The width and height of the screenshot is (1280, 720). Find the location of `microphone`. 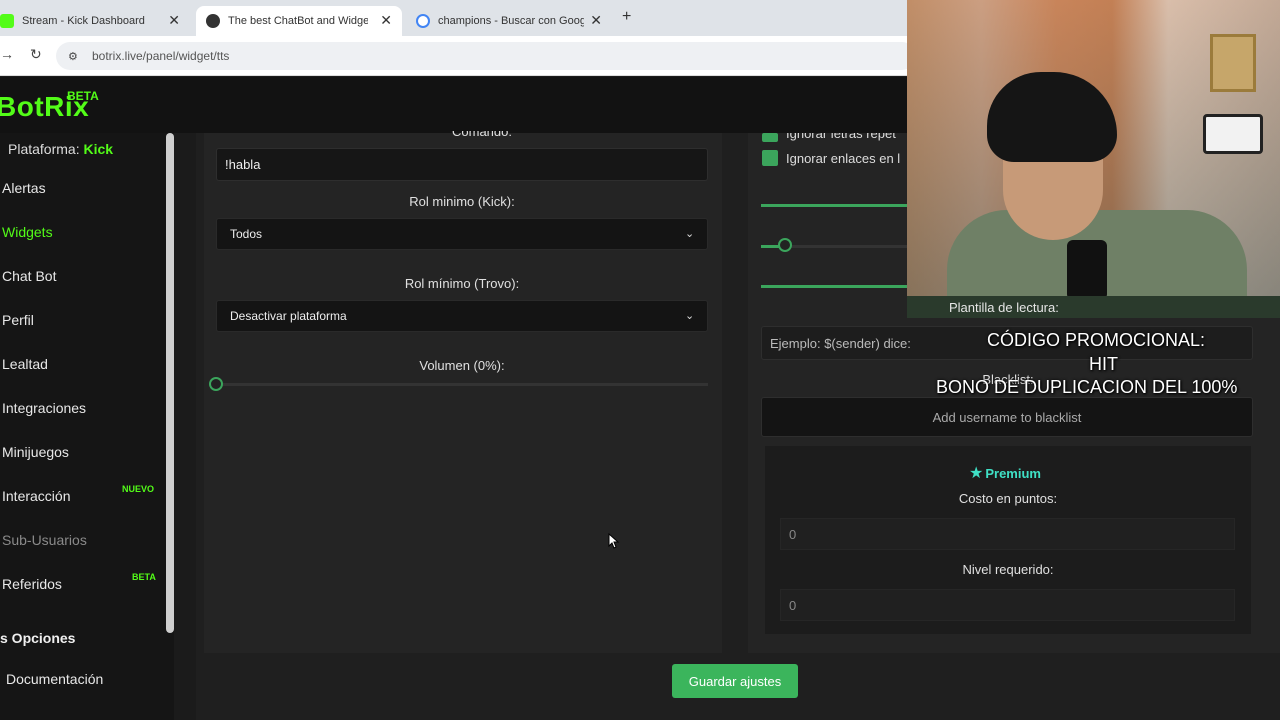

microphone is located at coordinates (1087, 268).